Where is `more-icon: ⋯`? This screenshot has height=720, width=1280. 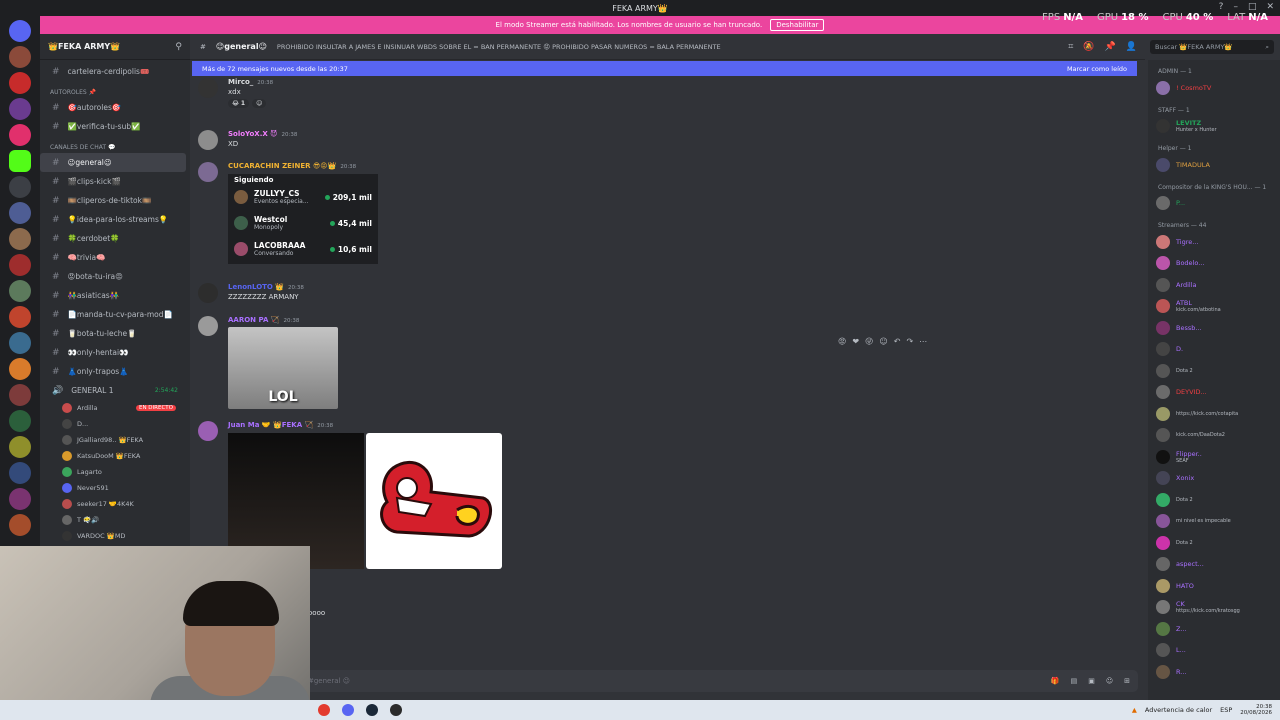 more-icon: ⋯ is located at coordinates (923, 341).